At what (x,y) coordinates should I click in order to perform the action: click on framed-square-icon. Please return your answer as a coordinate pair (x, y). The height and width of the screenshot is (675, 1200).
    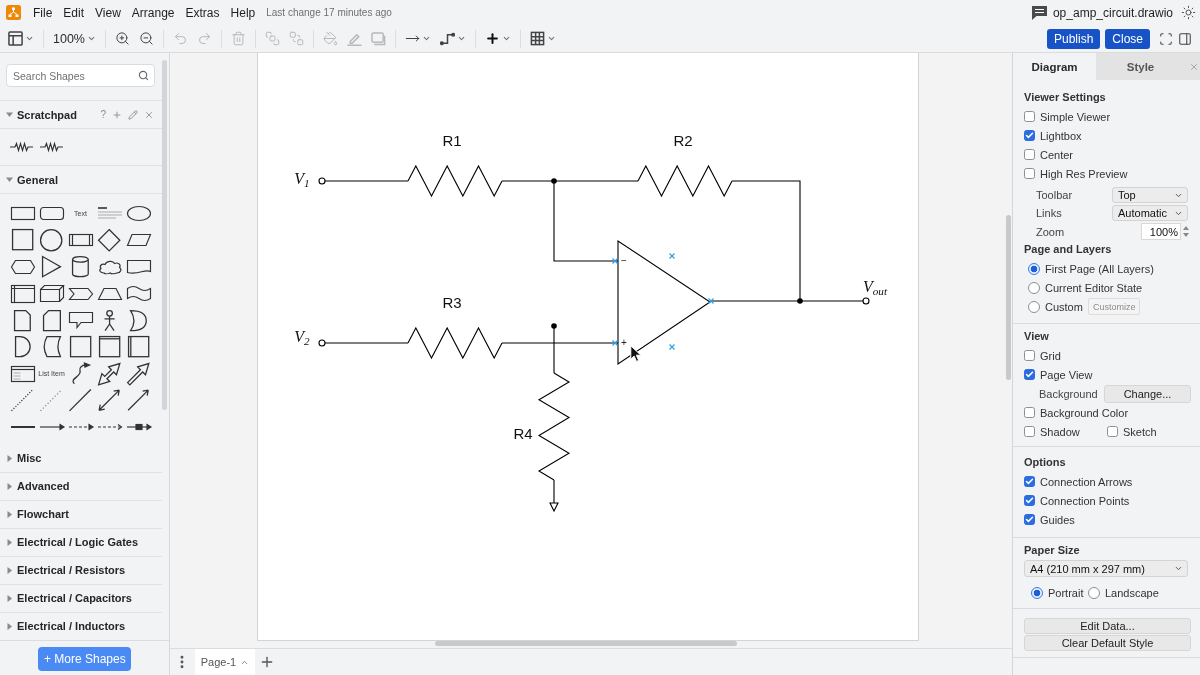
    Looking at the image, I should click on (138, 347).